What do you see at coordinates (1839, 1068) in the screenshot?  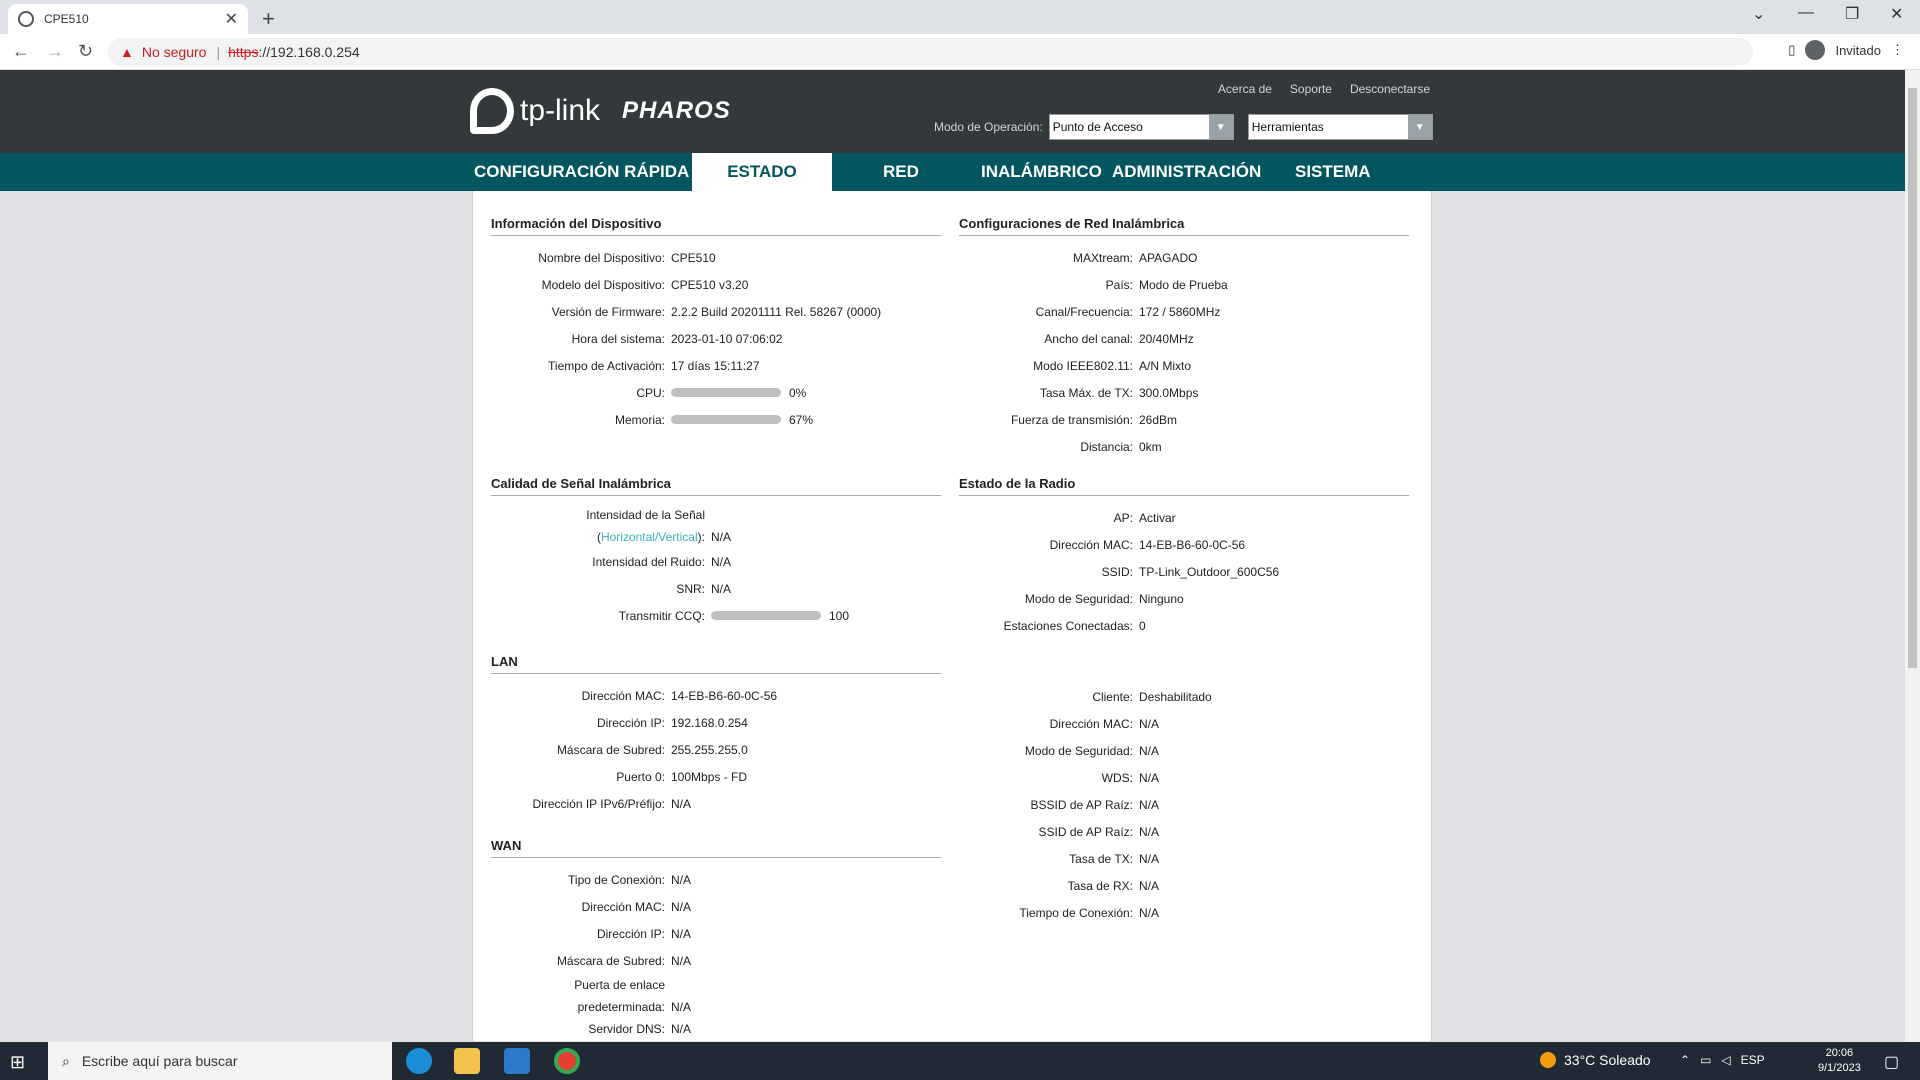 I see `clock-date: 9/1/2023` at bounding box center [1839, 1068].